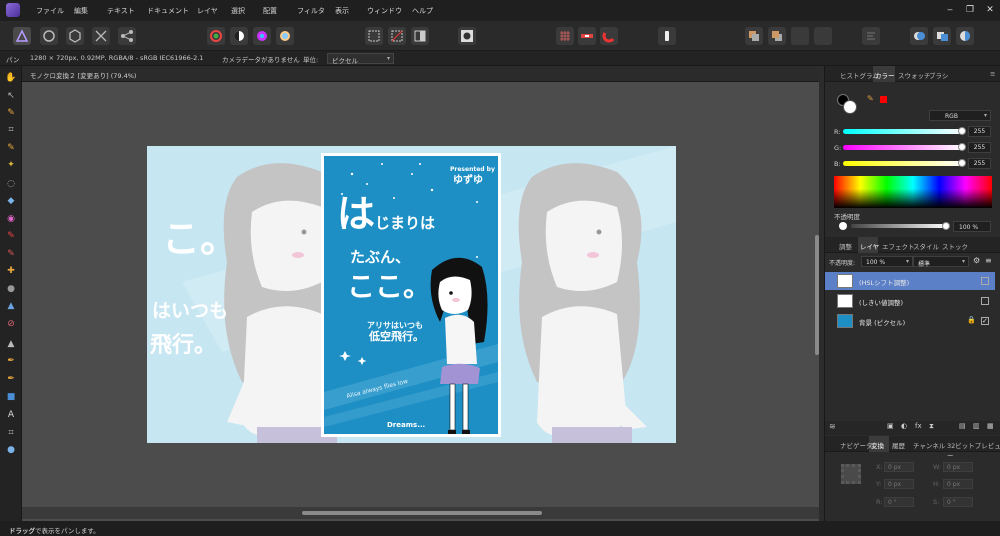 The image size is (1000, 536). I want to click on menu-file: ファイル, so click(50, 11).